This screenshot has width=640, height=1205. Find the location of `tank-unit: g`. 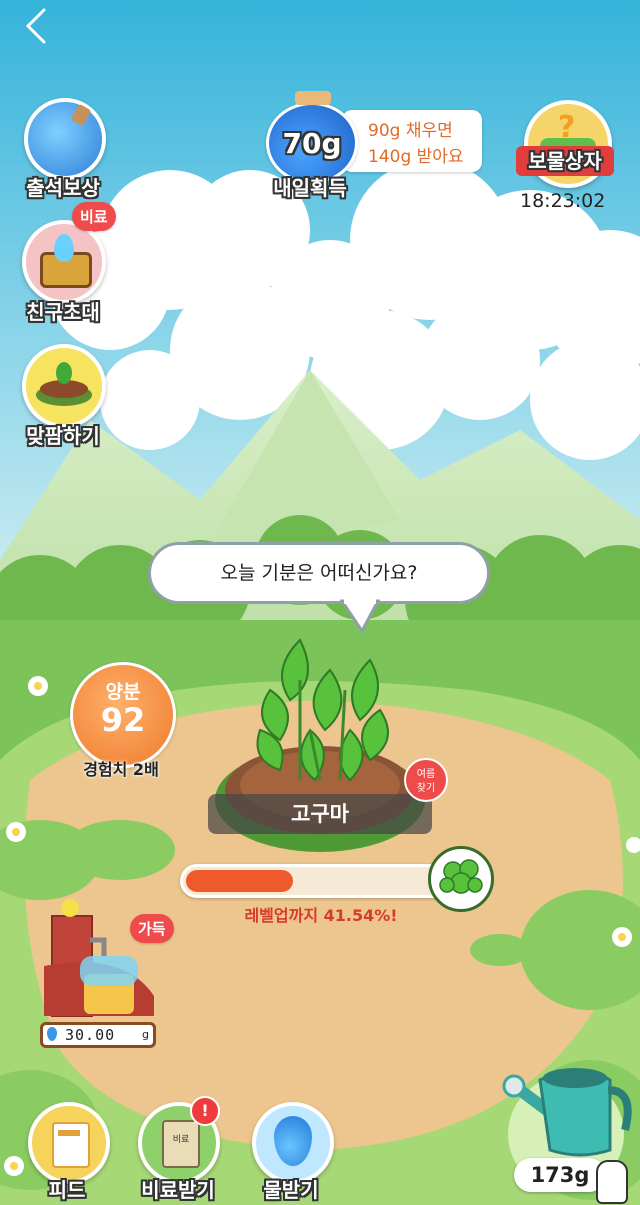

tank-unit: g is located at coordinates (145, 1034).